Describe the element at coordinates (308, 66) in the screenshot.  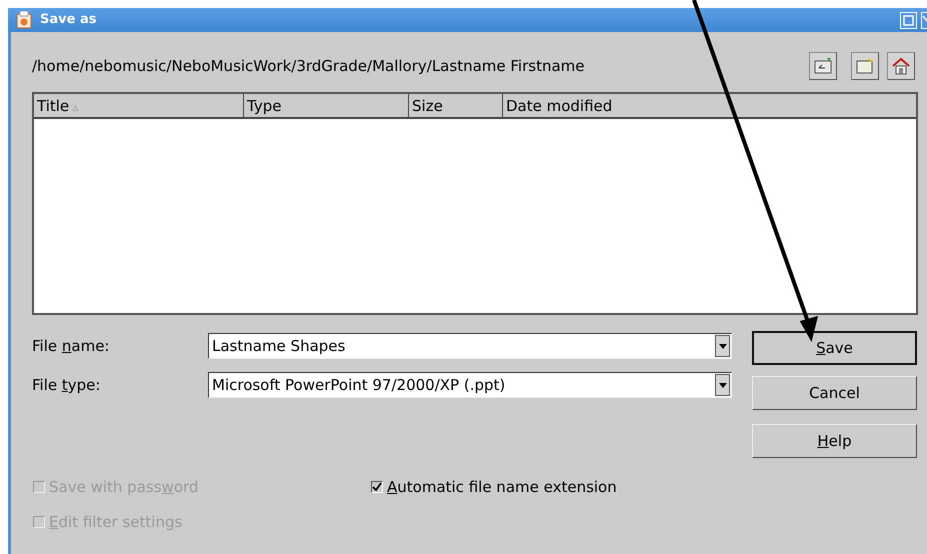
I see `path-label: /home/nebomusic/NeboMusicWork/3rdGrade/Mallory/Lastname Firstname` at that location.